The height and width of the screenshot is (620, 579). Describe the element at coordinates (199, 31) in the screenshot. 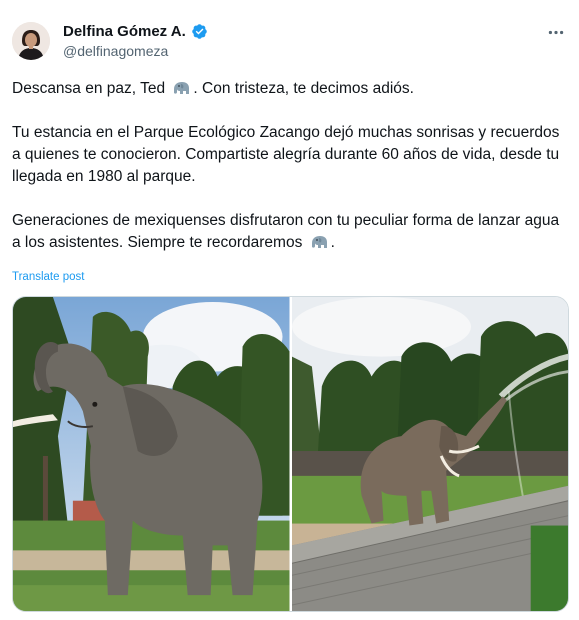

I see `verified-badge-icon` at that location.